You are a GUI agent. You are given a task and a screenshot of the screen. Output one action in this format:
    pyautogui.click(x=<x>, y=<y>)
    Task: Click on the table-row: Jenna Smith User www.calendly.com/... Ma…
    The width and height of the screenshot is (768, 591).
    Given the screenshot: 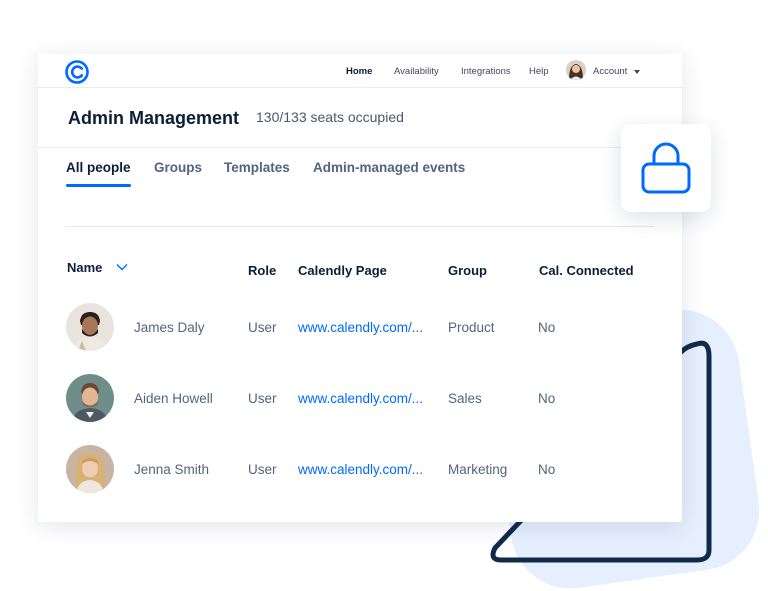 What is the action you would take?
    pyautogui.click(x=360, y=469)
    